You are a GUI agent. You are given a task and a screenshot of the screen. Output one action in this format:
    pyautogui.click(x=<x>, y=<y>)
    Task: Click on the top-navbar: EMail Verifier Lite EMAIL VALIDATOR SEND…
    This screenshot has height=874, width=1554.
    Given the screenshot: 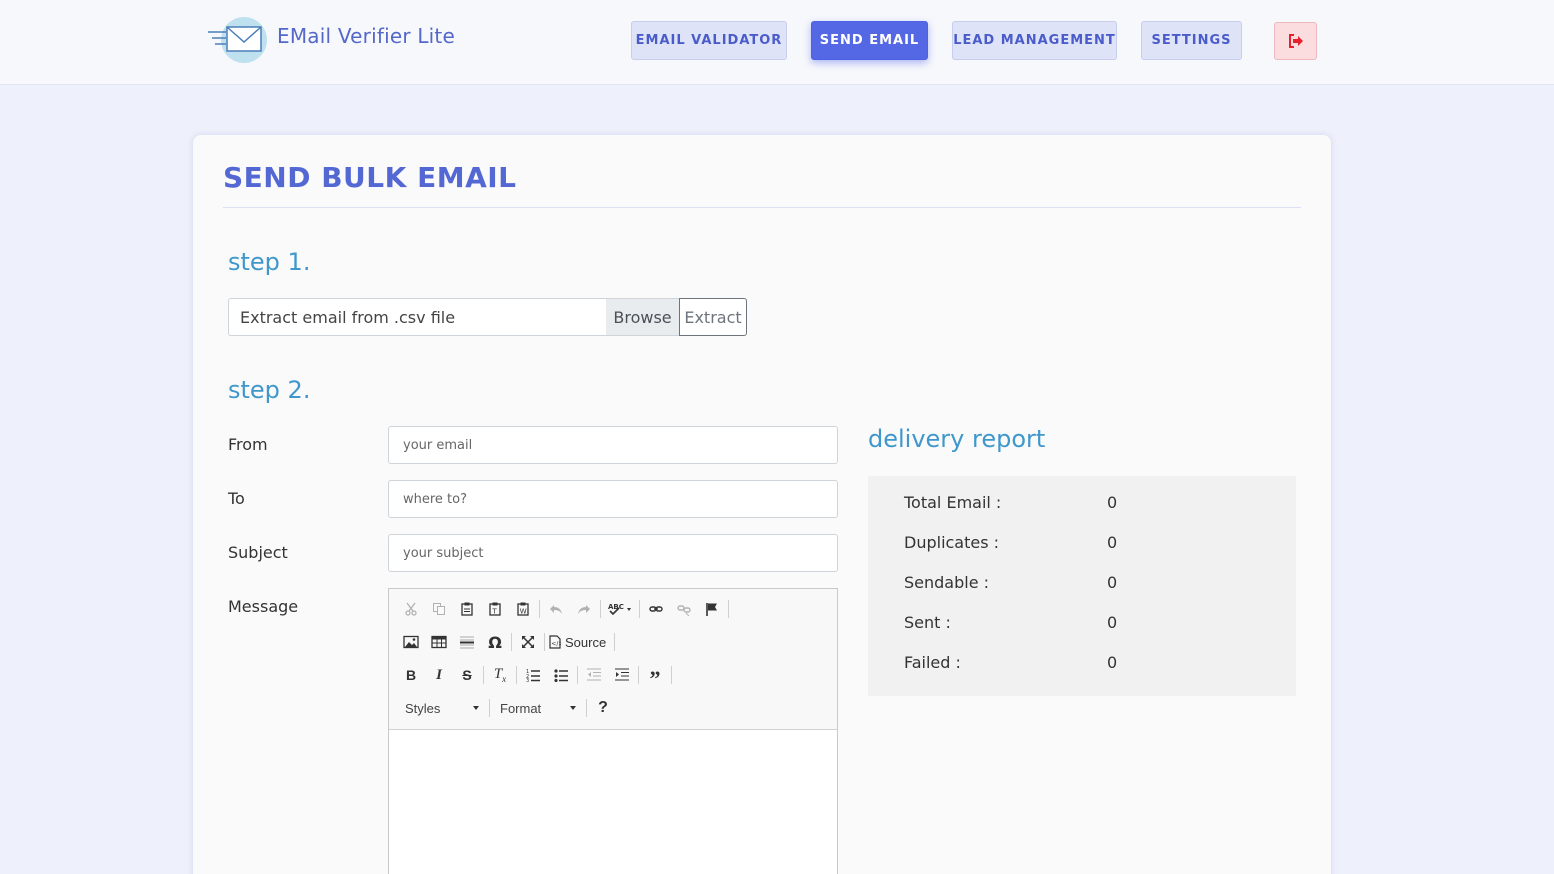 What is the action you would take?
    pyautogui.click(x=777, y=42)
    